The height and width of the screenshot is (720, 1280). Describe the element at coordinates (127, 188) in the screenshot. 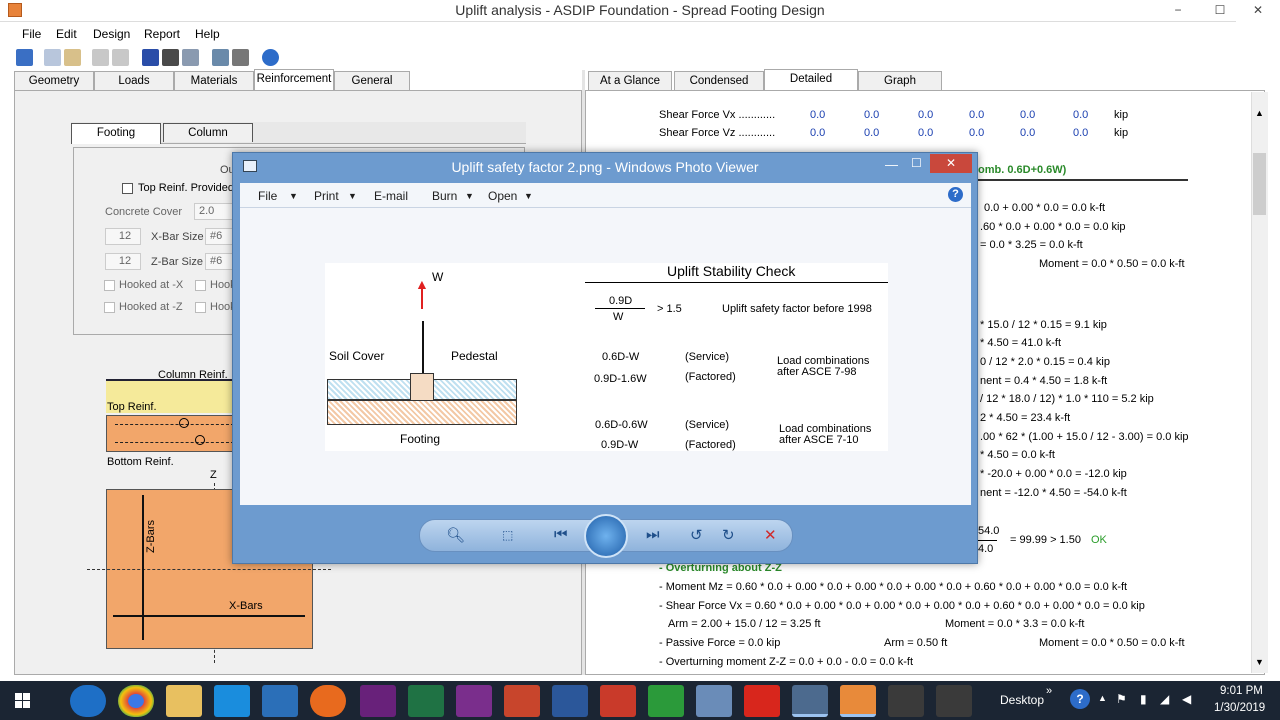

I see `top-reinf-checkbox` at that location.